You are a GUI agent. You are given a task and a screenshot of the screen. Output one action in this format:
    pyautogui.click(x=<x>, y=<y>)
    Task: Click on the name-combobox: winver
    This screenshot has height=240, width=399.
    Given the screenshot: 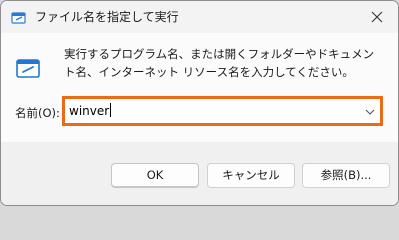 What is the action you would take?
    pyautogui.click(x=222, y=111)
    